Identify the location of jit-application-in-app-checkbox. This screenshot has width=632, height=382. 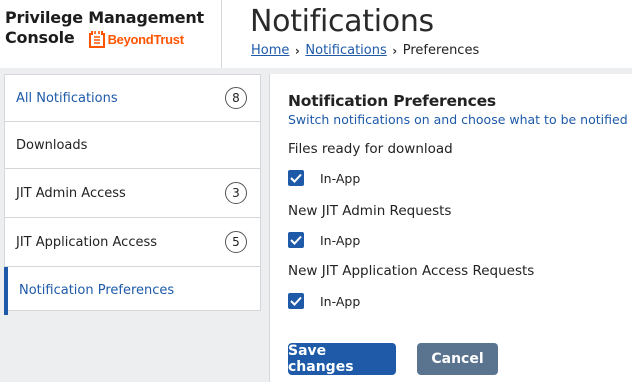
(296, 301).